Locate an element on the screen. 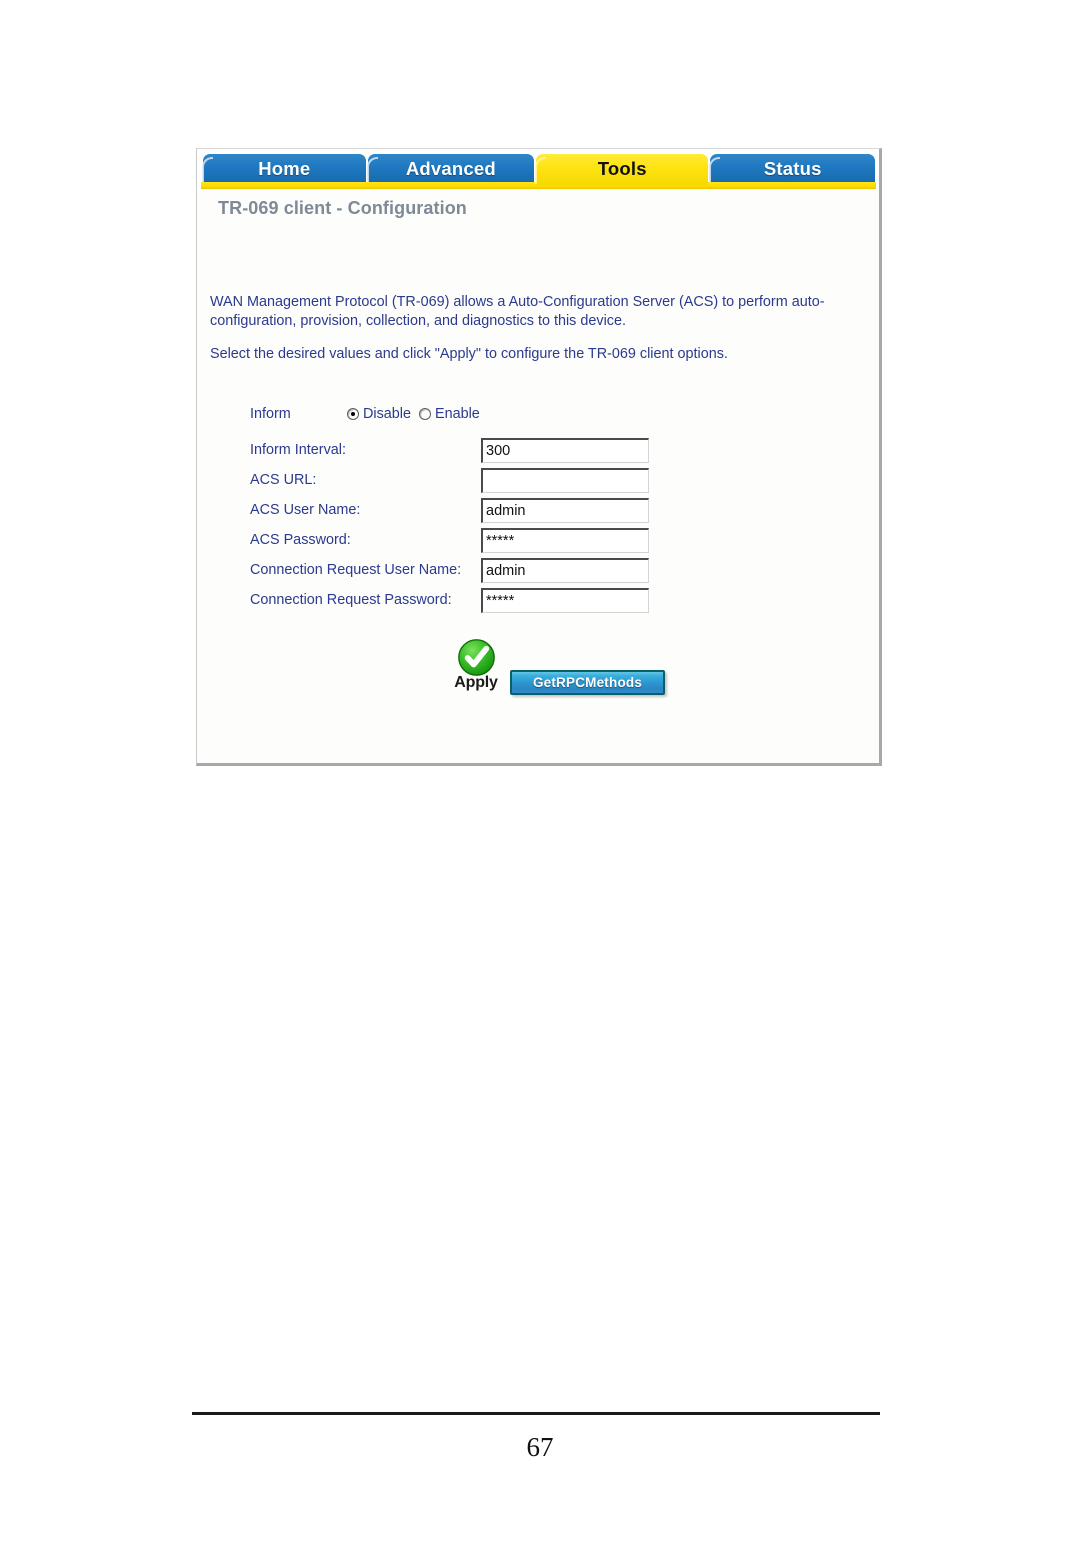  form-row-inform: Inform Disable Enable is located at coordinates (538, 414).